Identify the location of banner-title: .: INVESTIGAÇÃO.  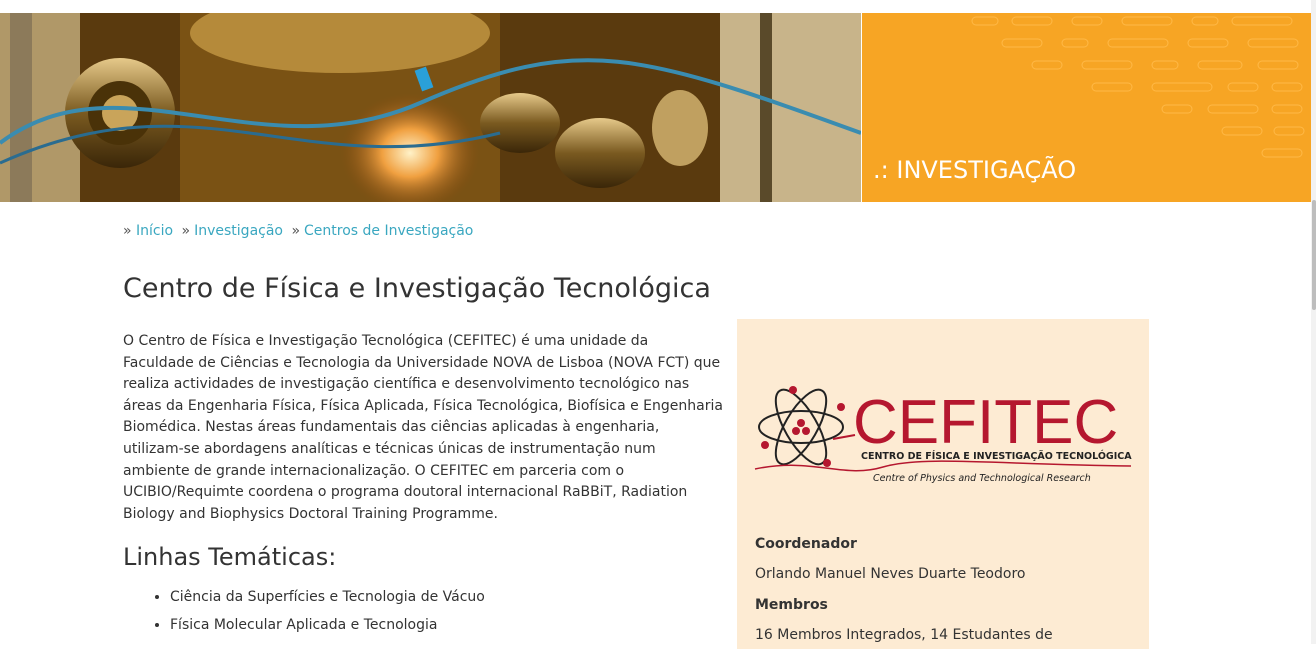
(974, 170).